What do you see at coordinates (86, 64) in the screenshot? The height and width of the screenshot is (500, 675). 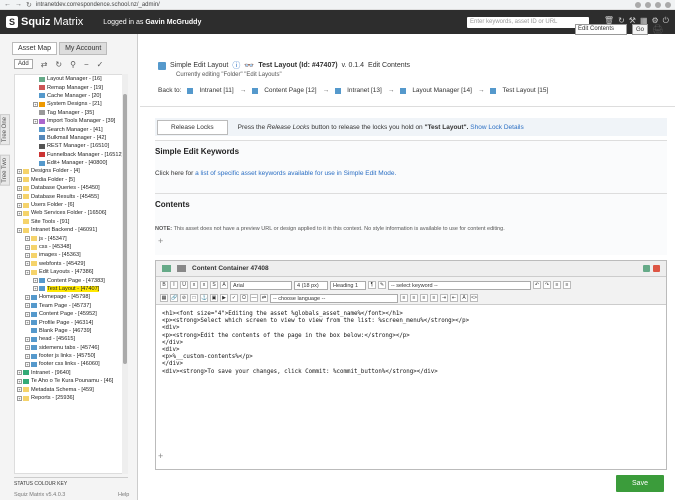 I see `collapse-icon: −` at bounding box center [86, 64].